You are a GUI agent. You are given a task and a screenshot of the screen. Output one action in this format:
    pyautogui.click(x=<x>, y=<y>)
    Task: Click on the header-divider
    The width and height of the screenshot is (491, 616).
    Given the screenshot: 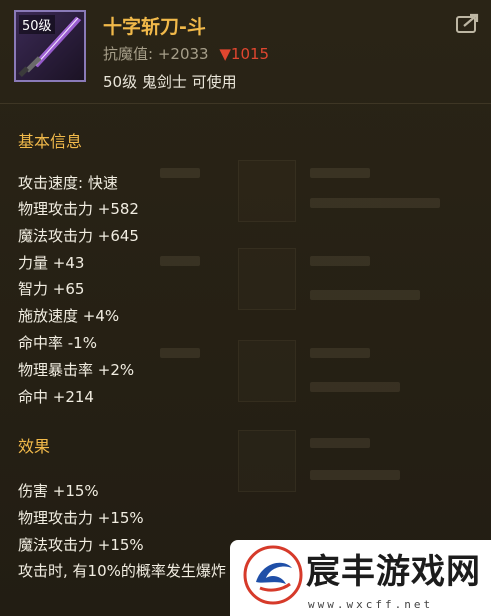 What is the action you would take?
    pyautogui.click(x=245, y=103)
    